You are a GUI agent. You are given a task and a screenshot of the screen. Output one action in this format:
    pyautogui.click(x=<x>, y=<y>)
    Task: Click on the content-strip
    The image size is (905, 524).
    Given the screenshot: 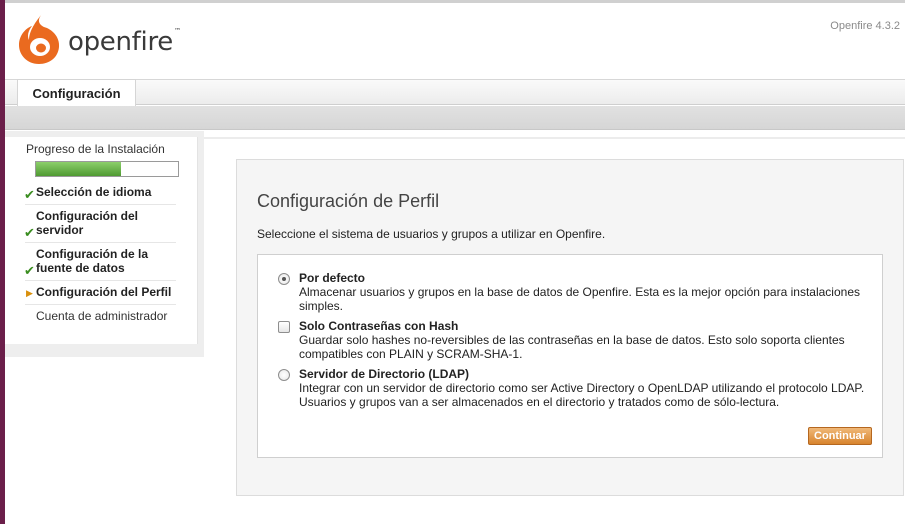 What is the action you would take?
    pyautogui.click(x=554, y=138)
    